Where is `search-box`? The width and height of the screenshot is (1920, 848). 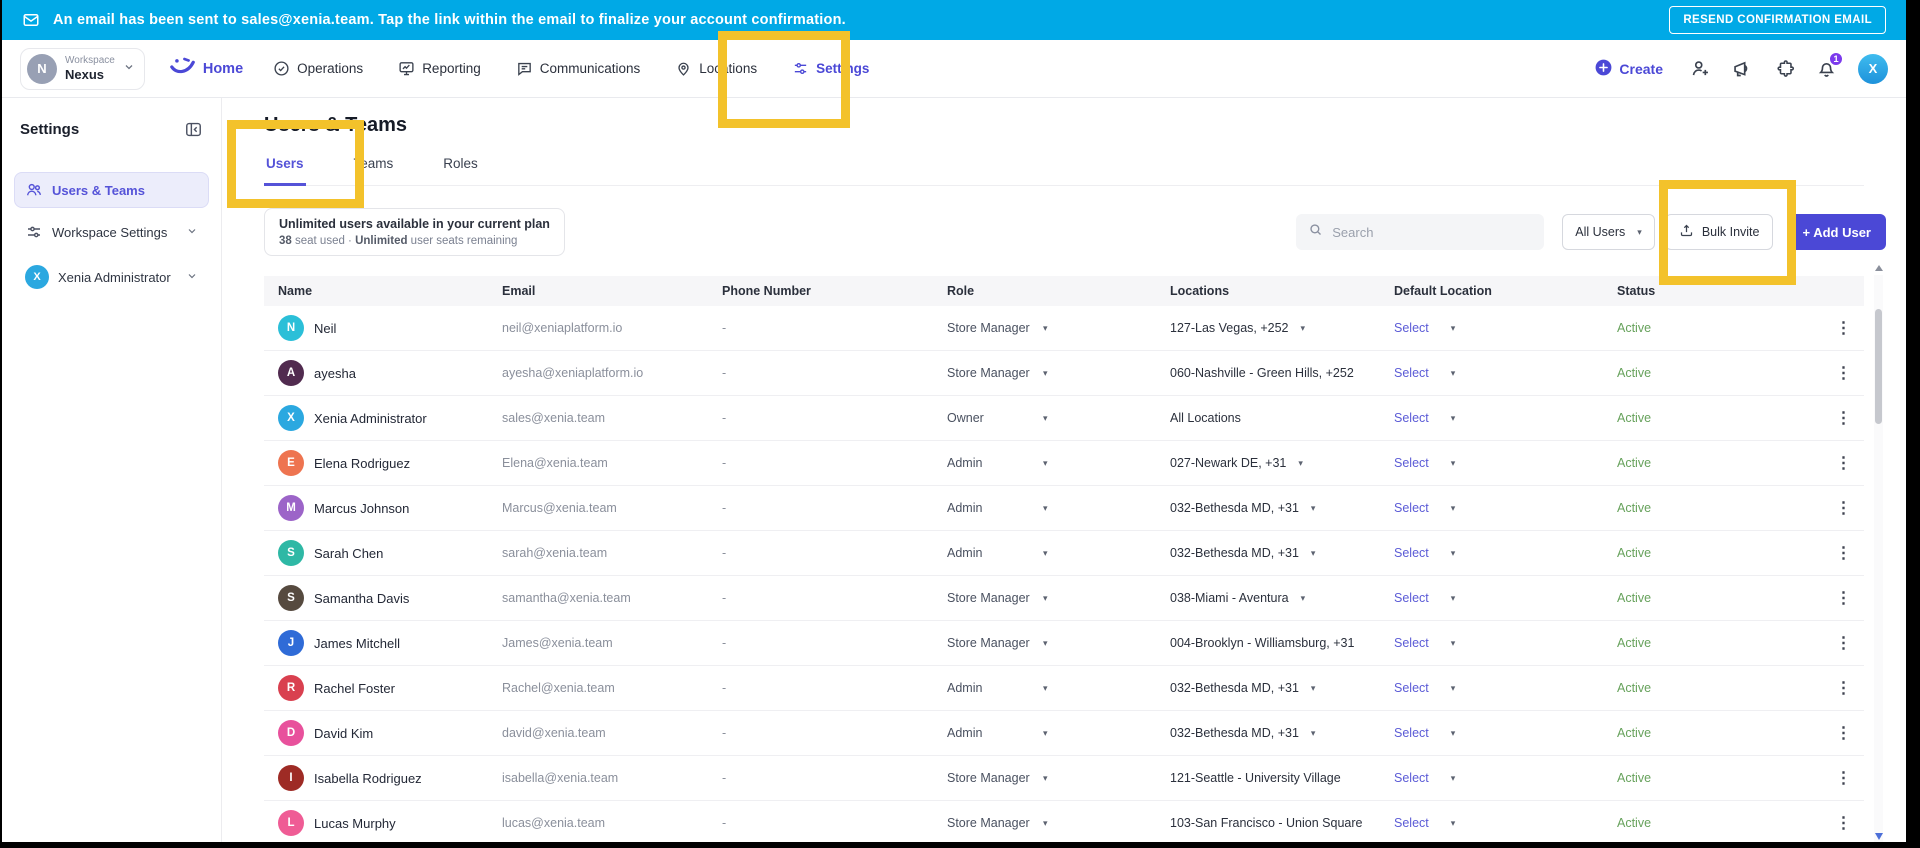
search-box is located at coordinates (1420, 232).